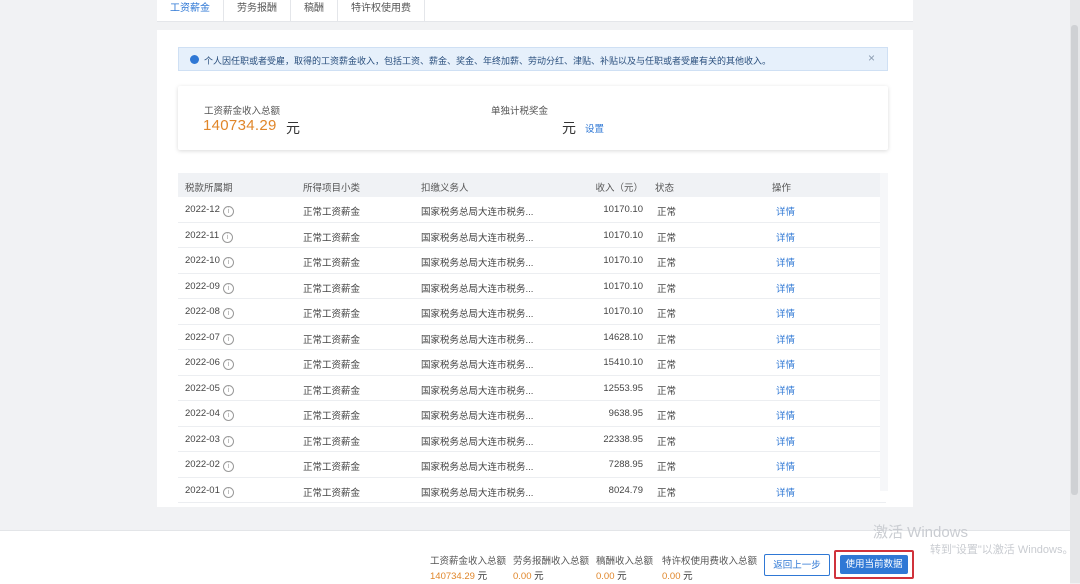  Describe the element at coordinates (611, 576) in the screenshot. I see `footer-author-value: 0.00 元` at that location.